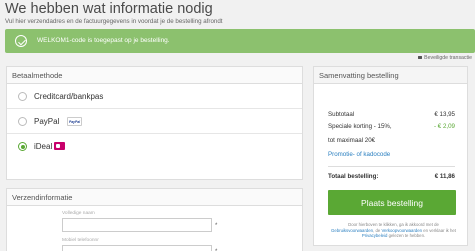 The width and height of the screenshot is (475, 251). I want to click on total-value: € 11,86, so click(444, 176).